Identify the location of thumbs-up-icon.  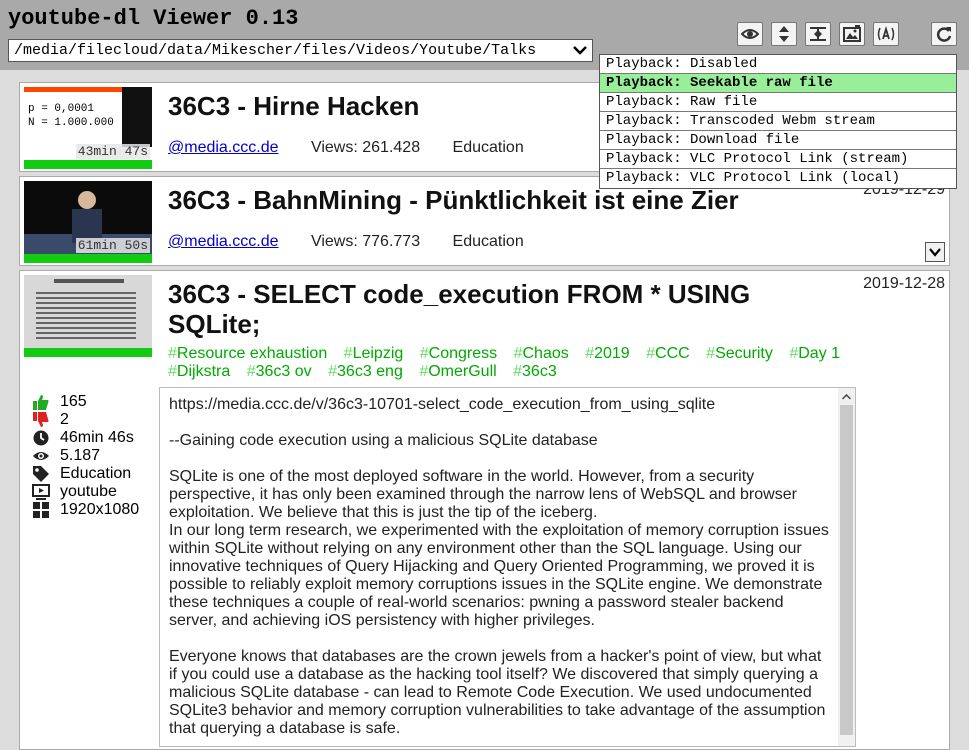
(41, 402).